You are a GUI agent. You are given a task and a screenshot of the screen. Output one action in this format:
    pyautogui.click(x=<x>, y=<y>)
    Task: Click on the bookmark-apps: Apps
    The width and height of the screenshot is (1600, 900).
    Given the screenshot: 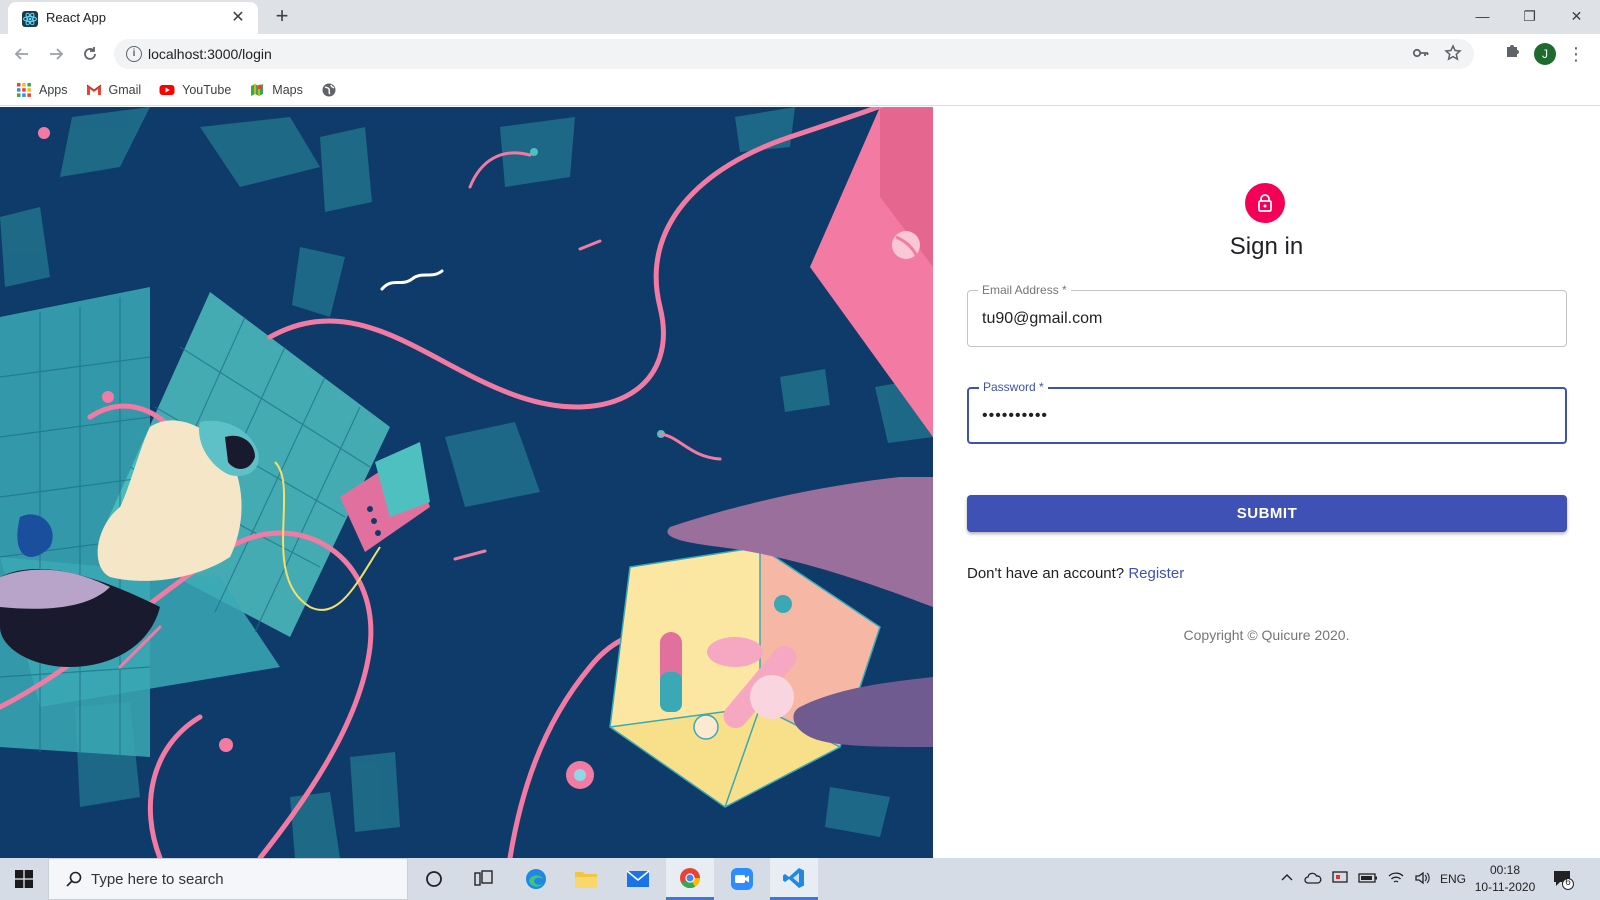 What is the action you would take?
    pyautogui.click(x=42, y=90)
    